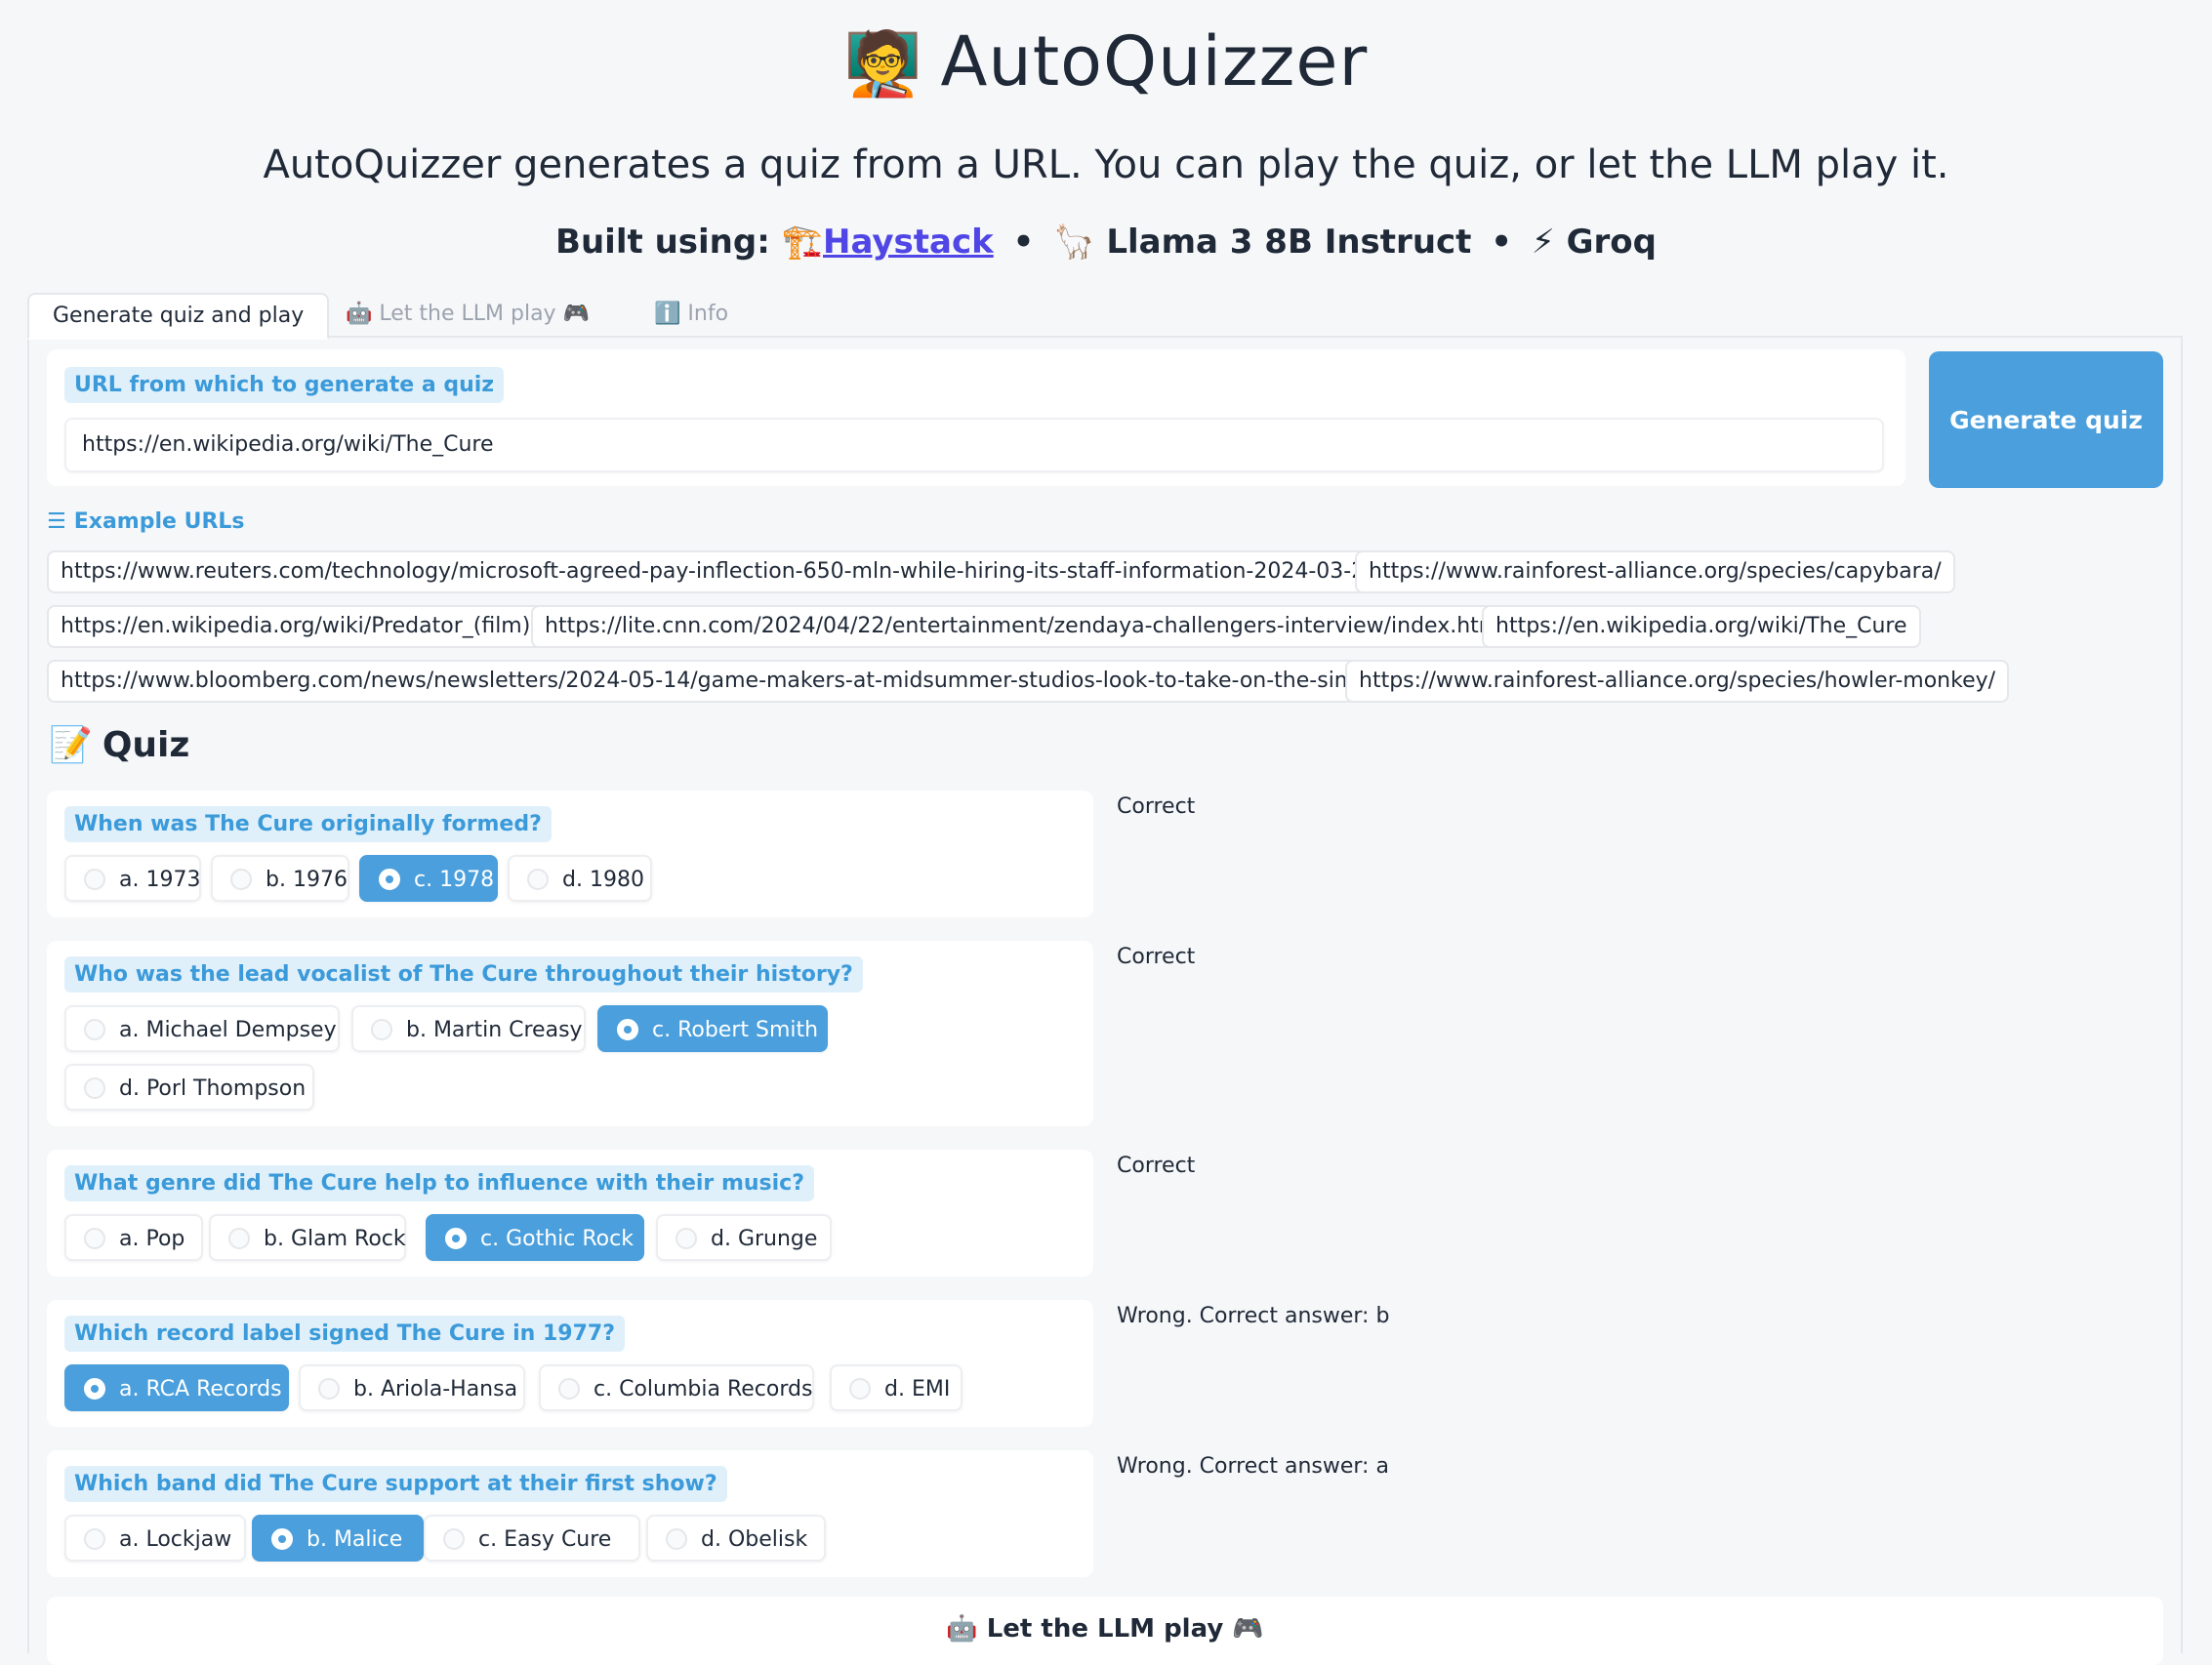 The image size is (2212, 1665). Describe the element at coordinates (974, 445) in the screenshot. I see `url-input` at that location.